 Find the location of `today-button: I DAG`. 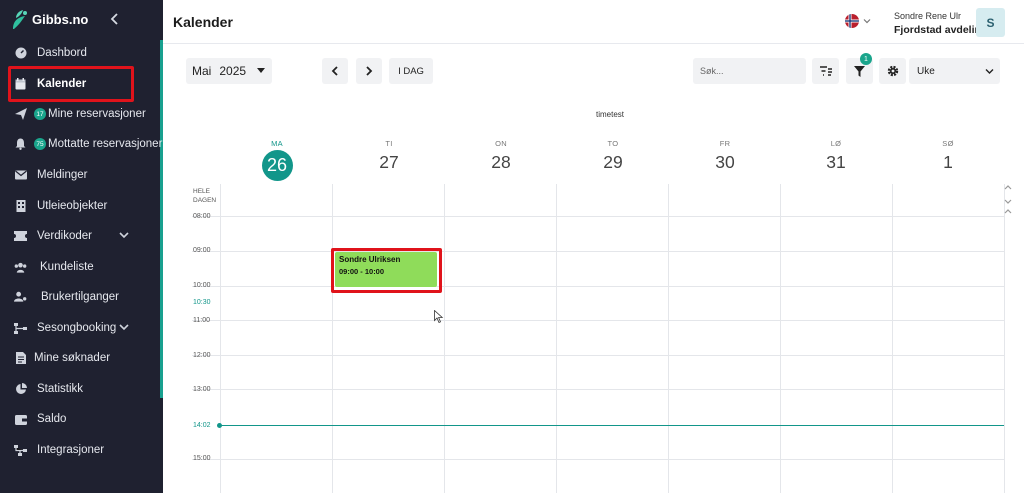

today-button: I DAG is located at coordinates (411, 71).